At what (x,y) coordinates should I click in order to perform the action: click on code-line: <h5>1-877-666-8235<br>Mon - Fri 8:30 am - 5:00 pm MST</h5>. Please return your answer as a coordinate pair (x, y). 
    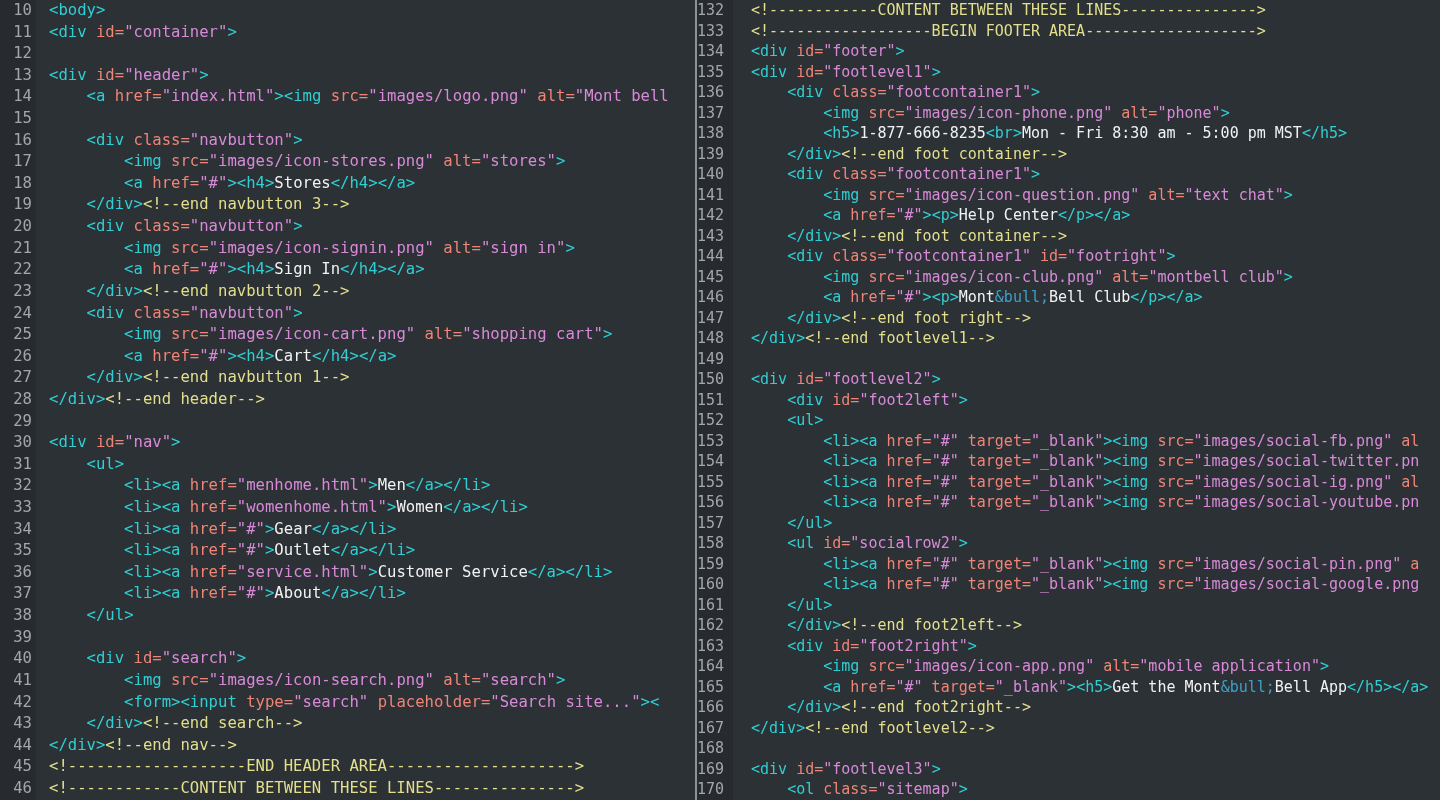
    Looking at the image, I should click on (1085, 133).